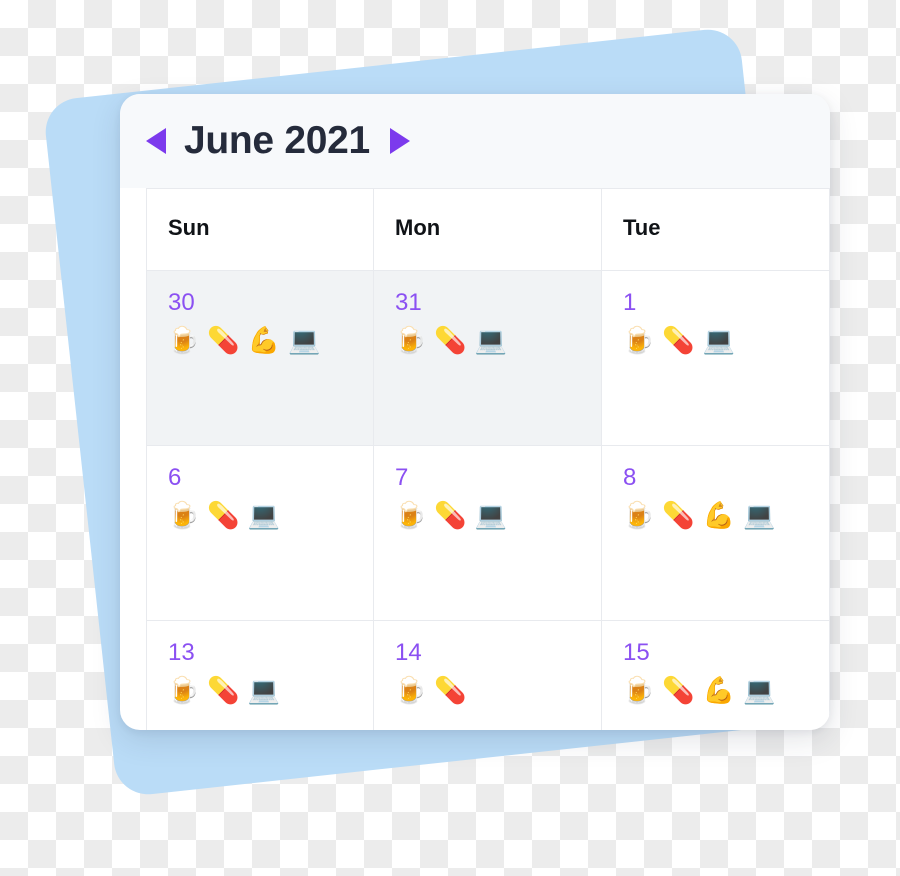 Image resolution: width=900 pixels, height=876 pixels. I want to click on day-emoji-row: 🍺 💊, so click(487, 684).